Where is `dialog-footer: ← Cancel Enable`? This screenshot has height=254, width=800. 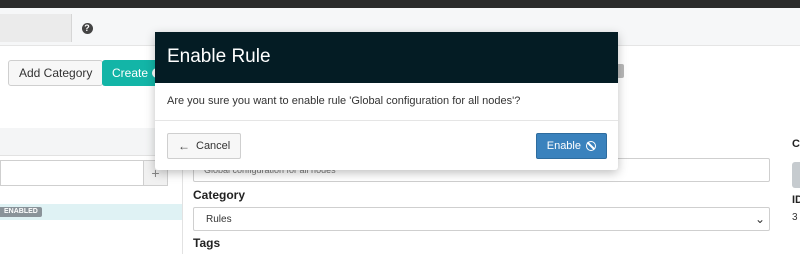 dialog-footer: ← Cancel Enable is located at coordinates (386, 145).